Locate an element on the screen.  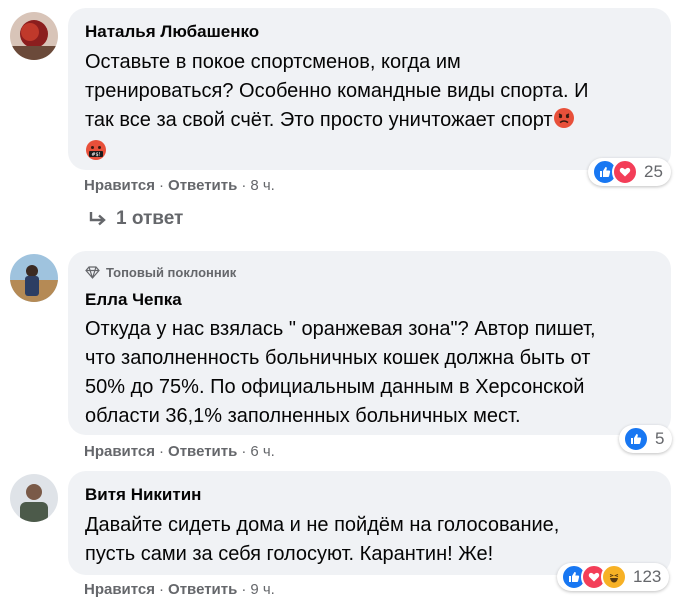
comment-actions: Нравится · Ответить · 9 ч. is located at coordinates (179, 589).